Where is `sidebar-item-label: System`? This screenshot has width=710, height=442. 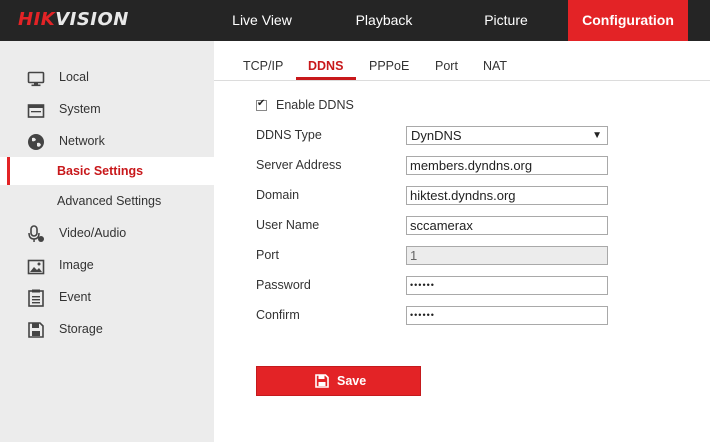 sidebar-item-label: System is located at coordinates (80, 109).